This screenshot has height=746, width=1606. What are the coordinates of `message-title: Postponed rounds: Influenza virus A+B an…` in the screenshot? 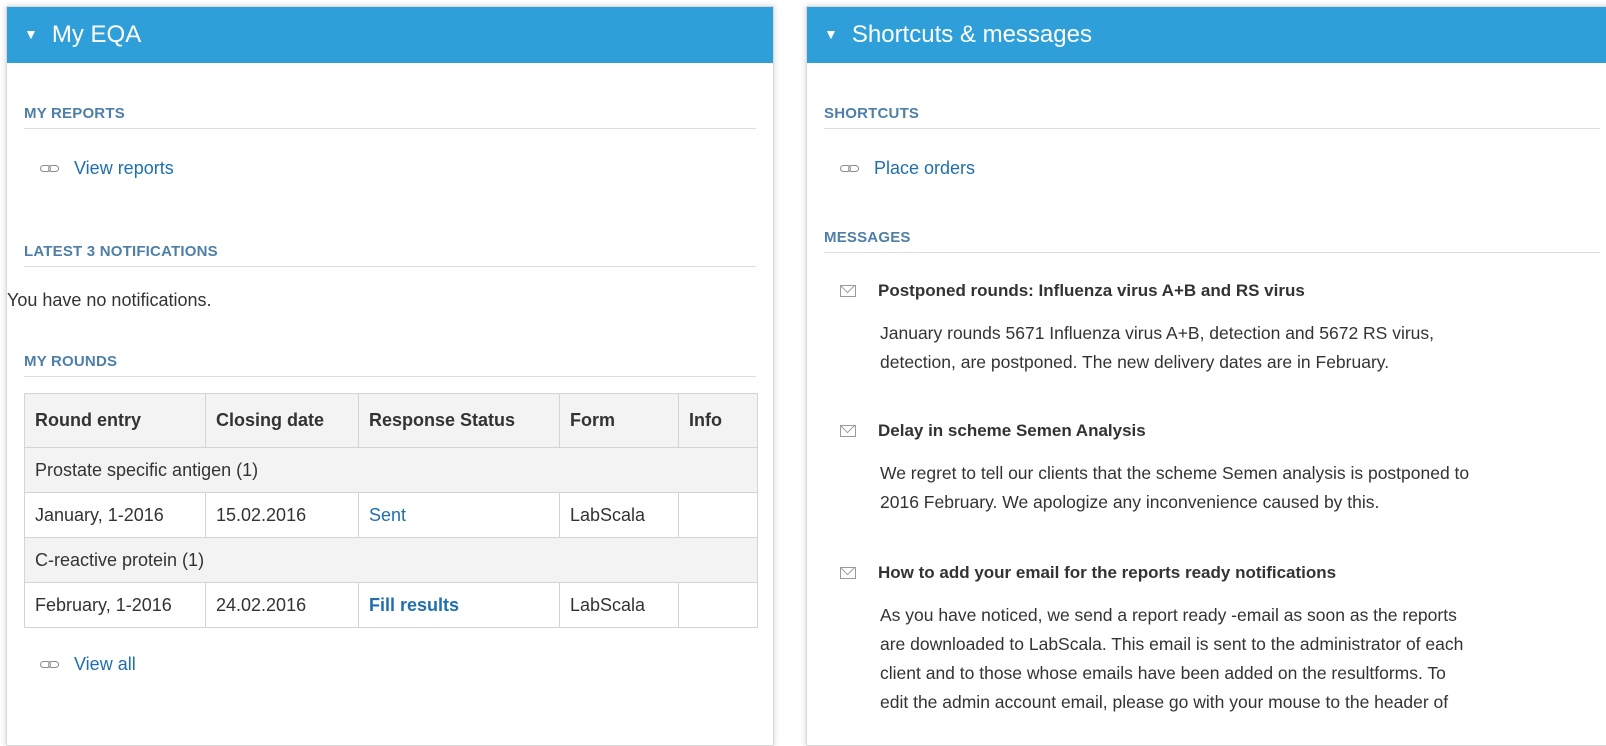 It's located at (1091, 290).